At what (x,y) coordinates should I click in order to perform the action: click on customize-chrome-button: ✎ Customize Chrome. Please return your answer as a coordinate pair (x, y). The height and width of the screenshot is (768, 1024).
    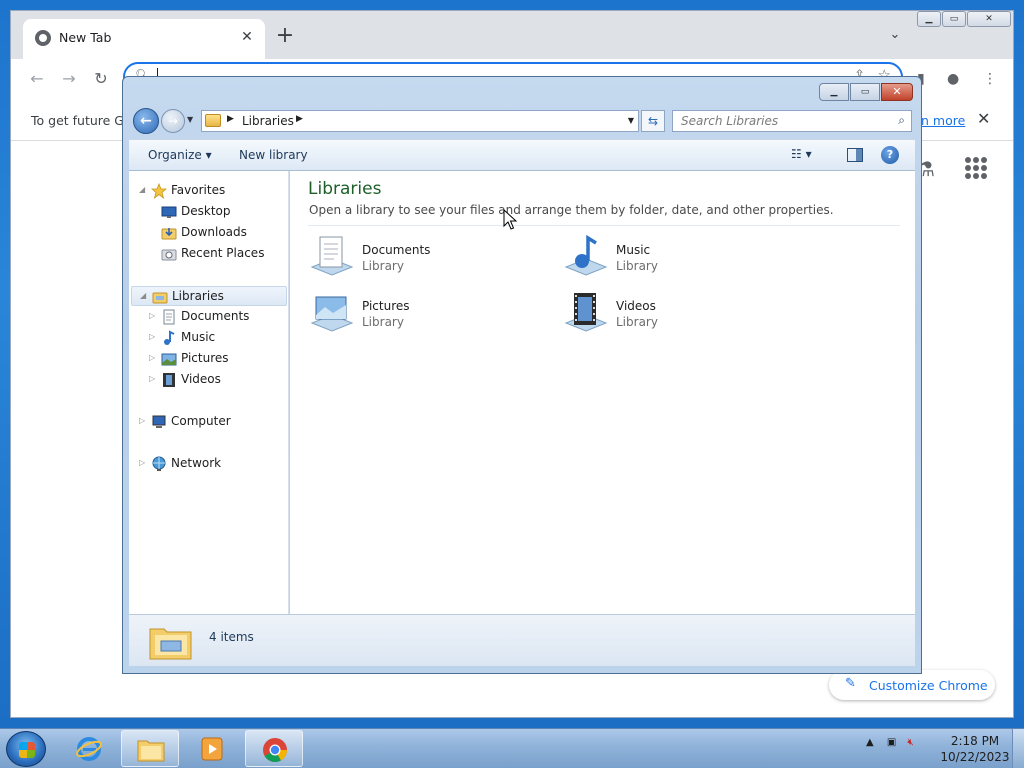
    Looking at the image, I should click on (912, 685).